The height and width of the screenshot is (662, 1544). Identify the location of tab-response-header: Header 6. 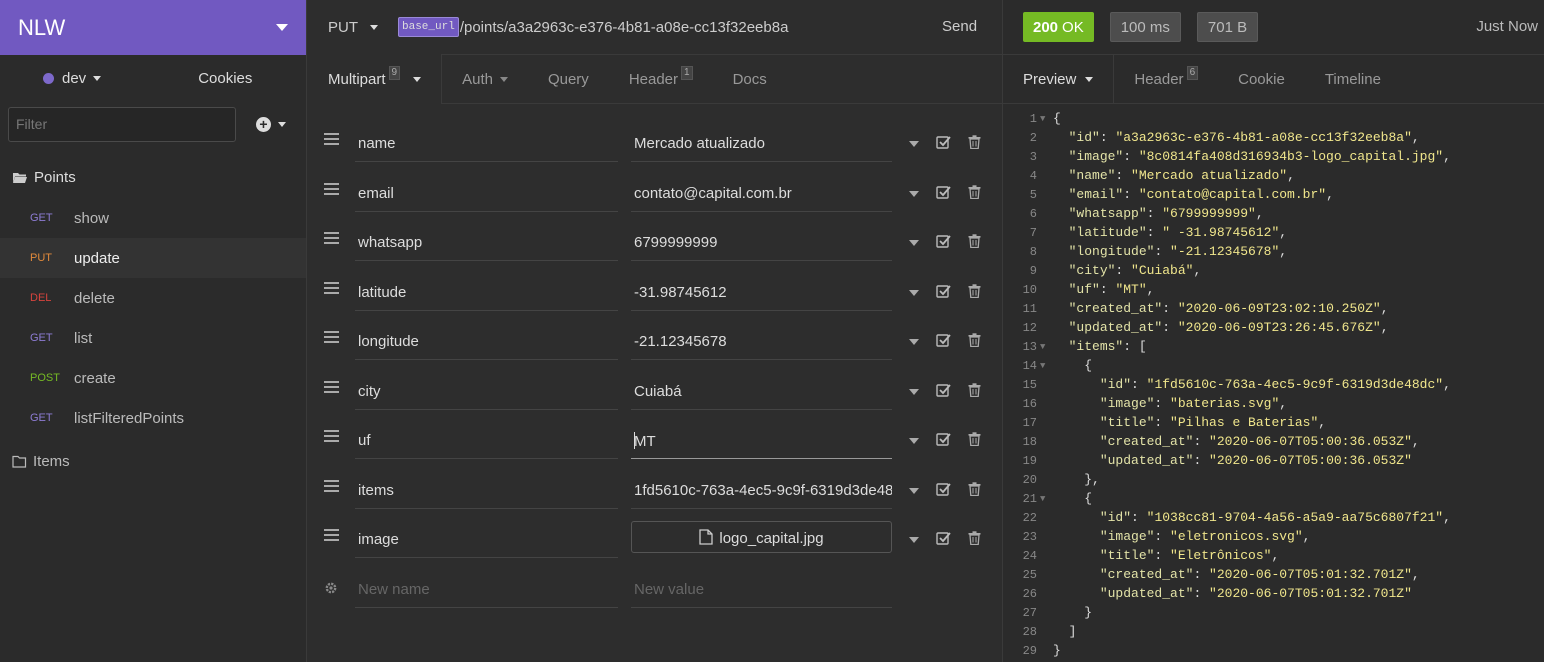
(1166, 79).